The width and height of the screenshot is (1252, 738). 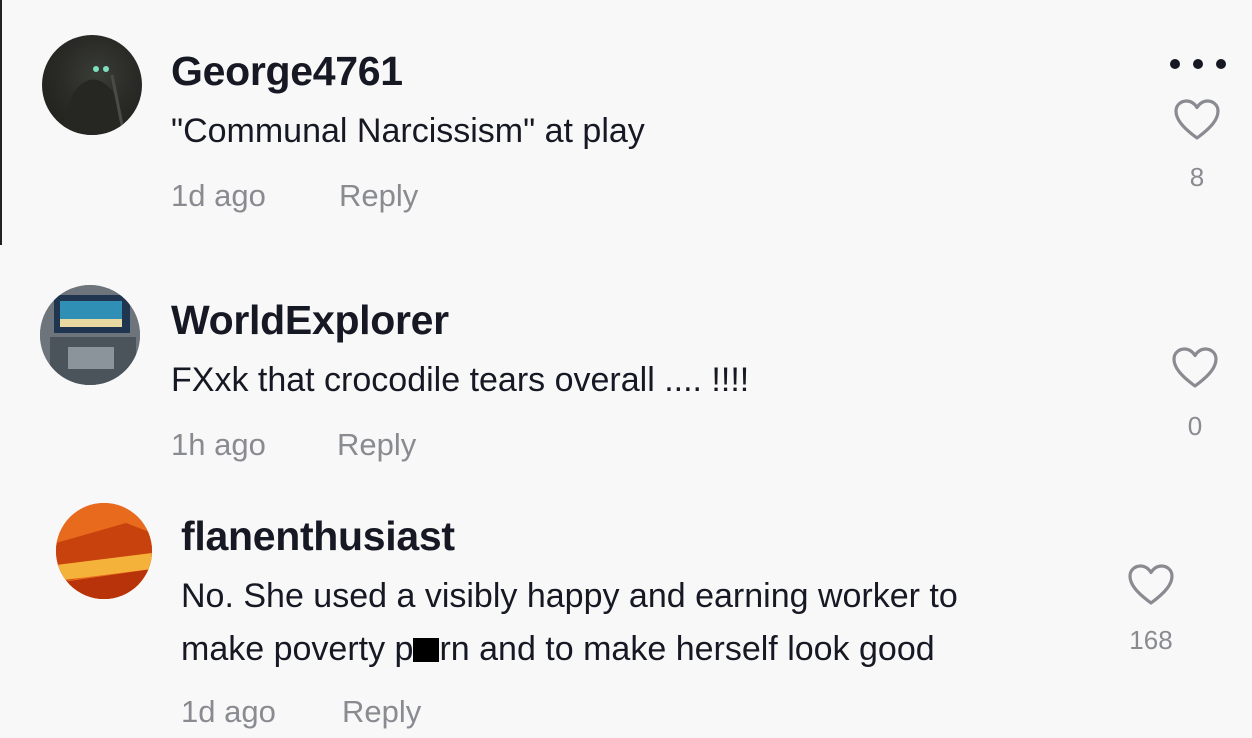 What do you see at coordinates (287, 71) in the screenshot?
I see `comment-username: George4761` at bounding box center [287, 71].